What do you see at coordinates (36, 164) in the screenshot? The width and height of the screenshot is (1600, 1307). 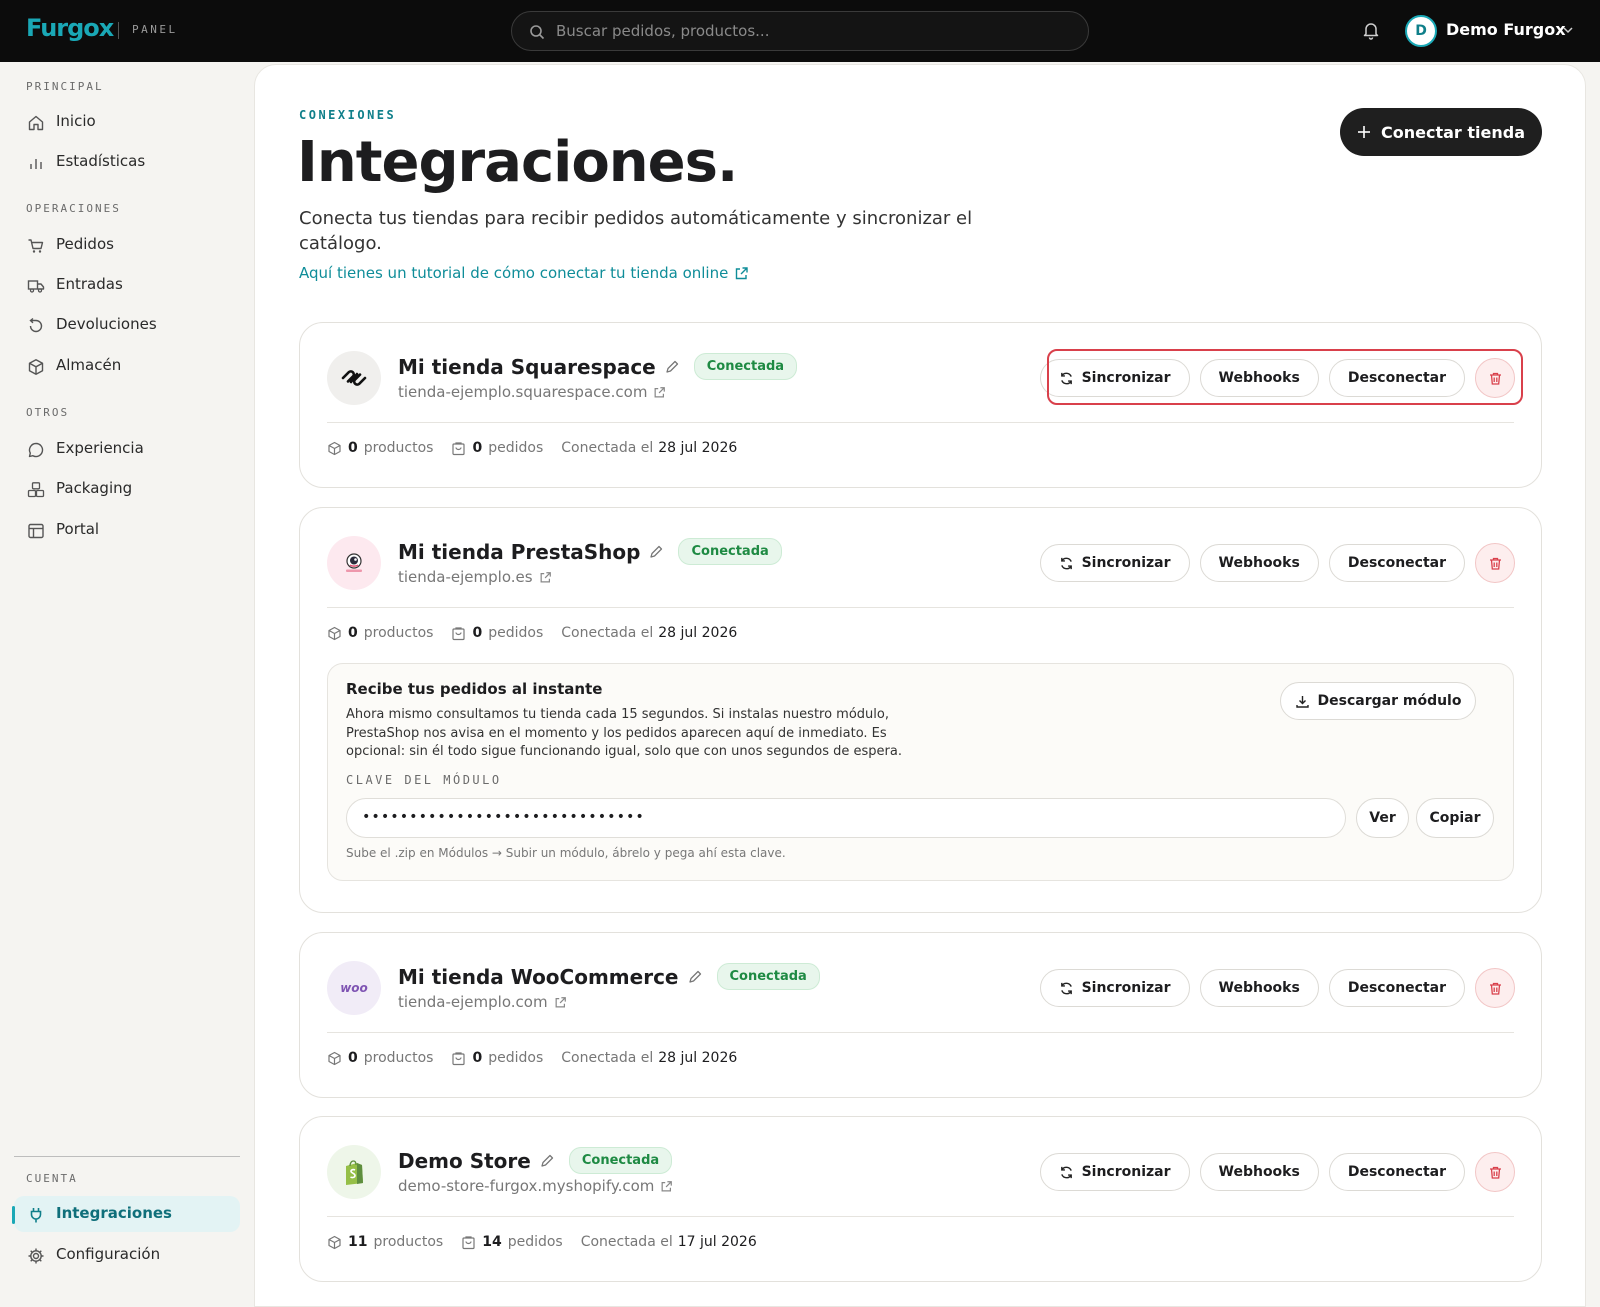 I see `bar-chart-icon` at bounding box center [36, 164].